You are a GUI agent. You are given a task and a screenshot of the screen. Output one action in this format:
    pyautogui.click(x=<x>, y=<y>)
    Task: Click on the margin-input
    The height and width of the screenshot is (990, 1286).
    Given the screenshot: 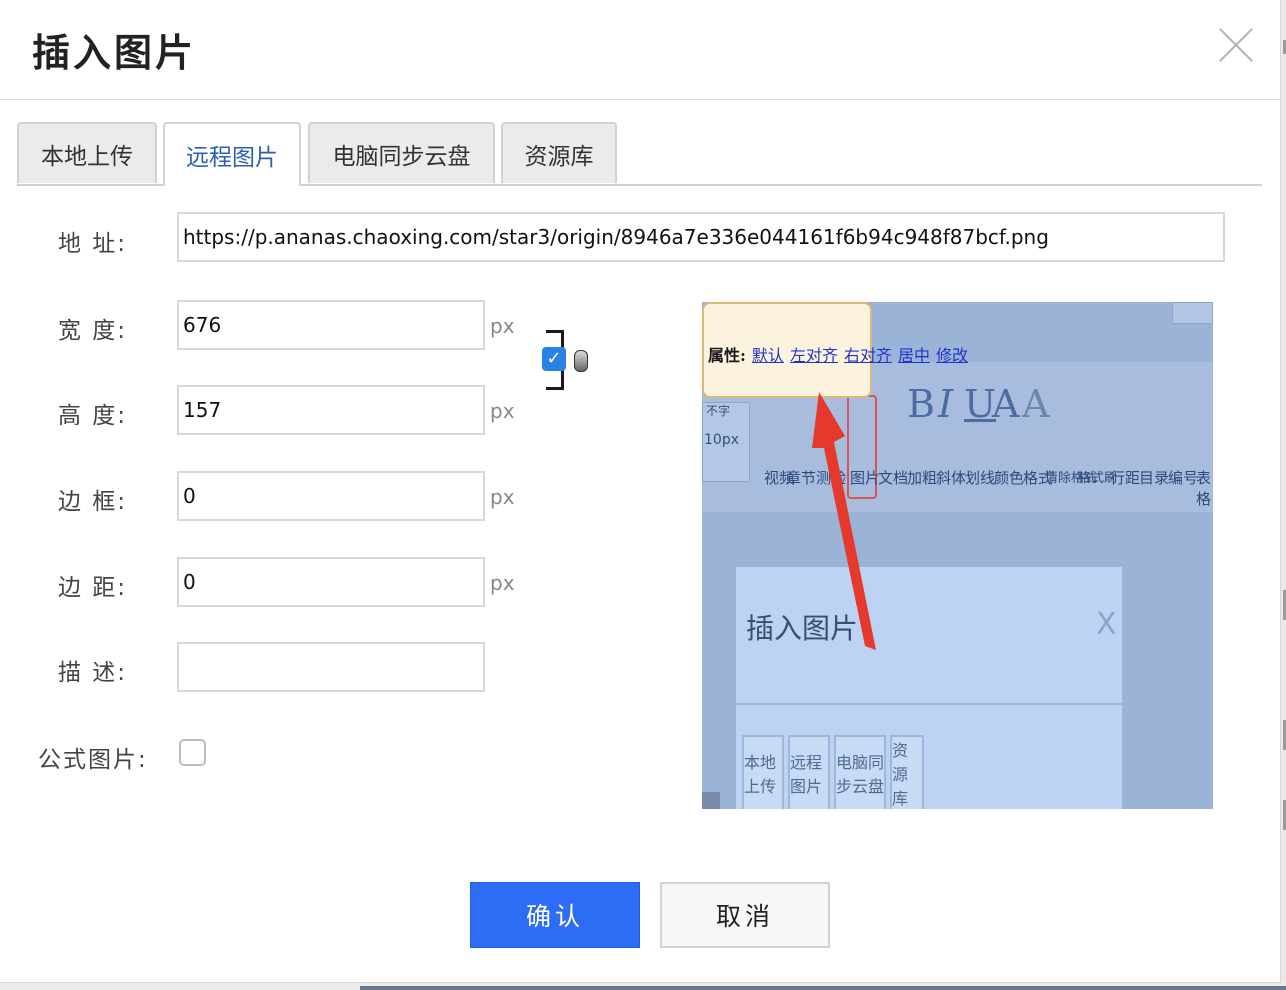 What is the action you would take?
    pyautogui.click(x=331, y=582)
    